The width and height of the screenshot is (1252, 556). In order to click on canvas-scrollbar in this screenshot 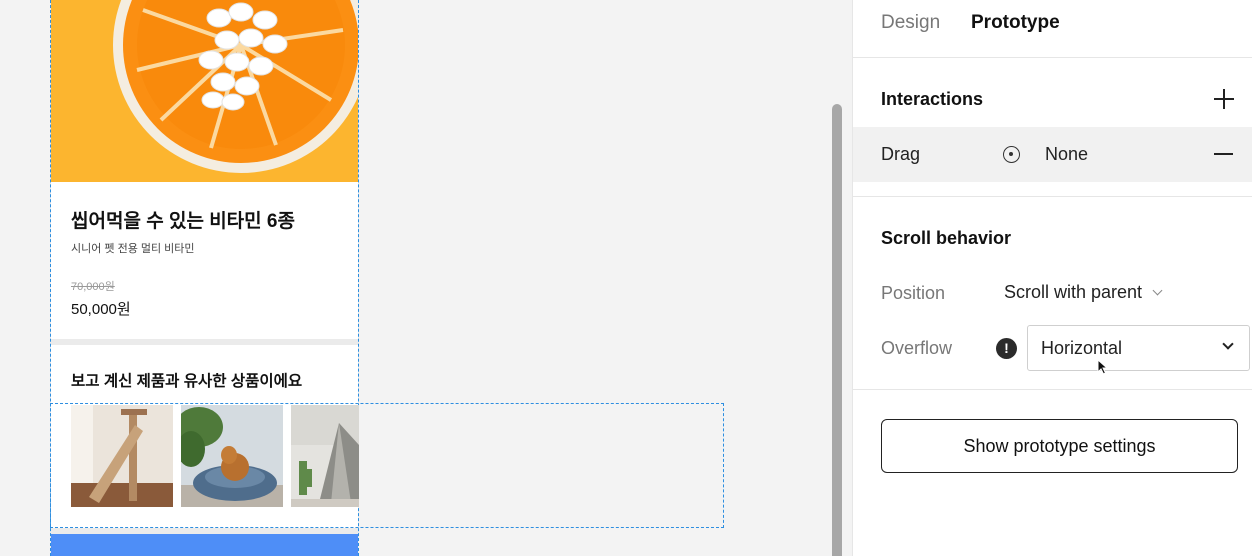, I will do `click(837, 330)`.